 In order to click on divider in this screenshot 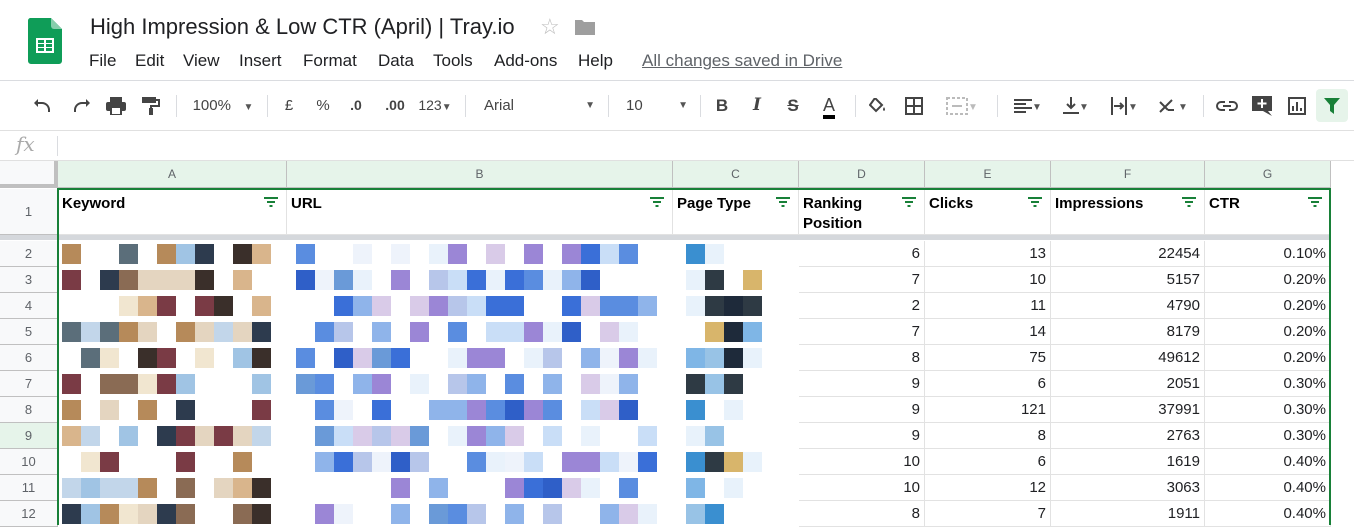, I will do `click(57, 146)`.